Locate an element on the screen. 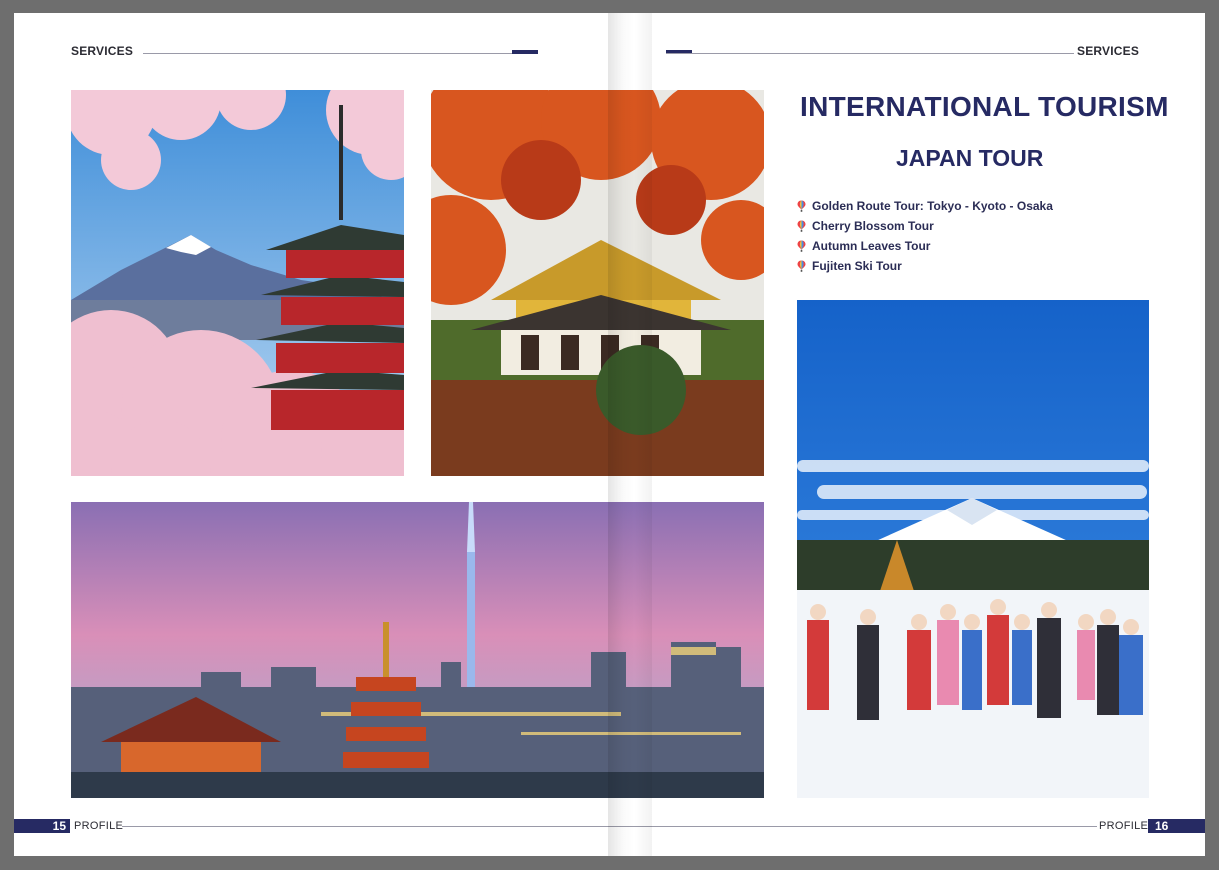 This screenshot has width=1219, height=870. footer-label-right: PROFILE is located at coordinates (1124, 826).